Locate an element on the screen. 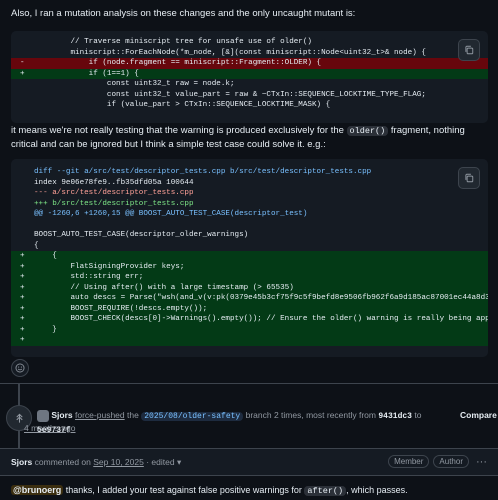  code-line: --- a/src/test/descriptor_tests.cpp is located at coordinates (249, 193).